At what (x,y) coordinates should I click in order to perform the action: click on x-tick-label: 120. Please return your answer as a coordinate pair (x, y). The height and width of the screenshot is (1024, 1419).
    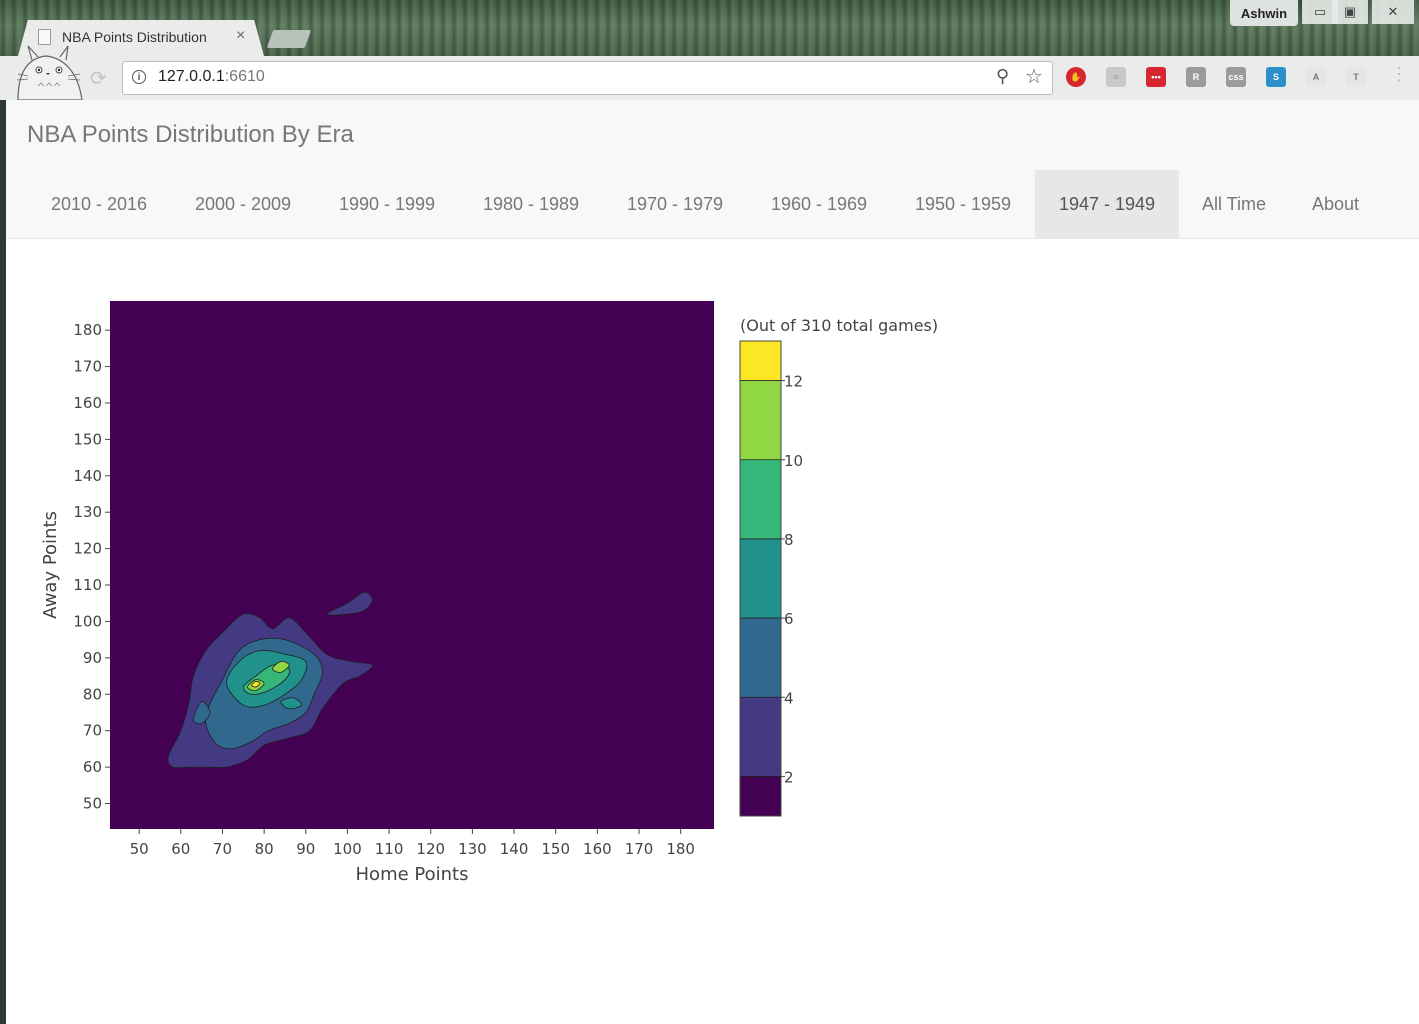
    Looking at the image, I should click on (430, 849).